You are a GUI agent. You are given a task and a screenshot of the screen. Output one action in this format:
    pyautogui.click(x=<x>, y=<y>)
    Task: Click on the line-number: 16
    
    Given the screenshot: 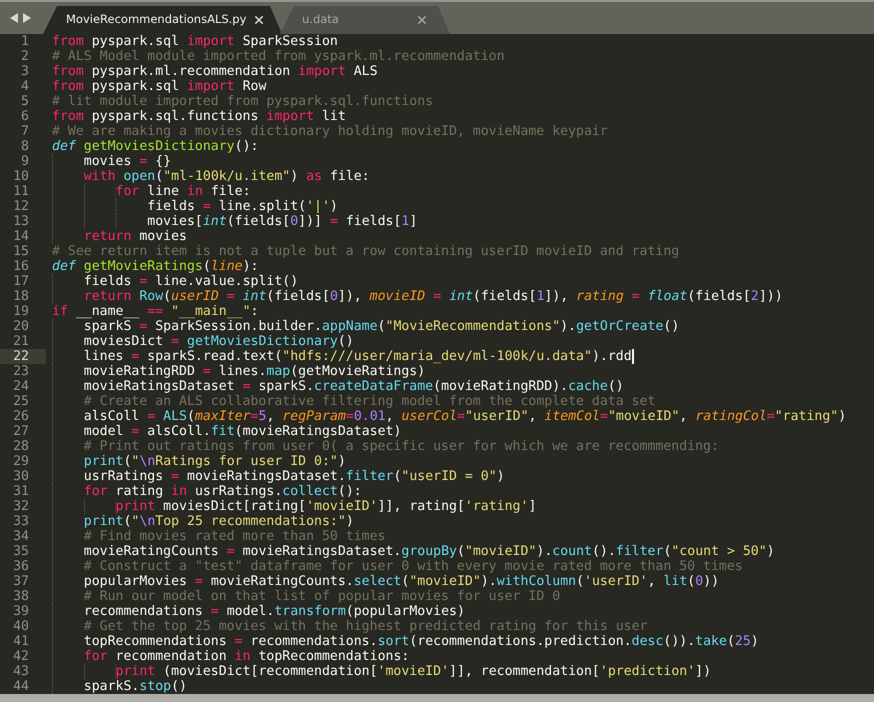 What is the action you would take?
    pyautogui.click(x=21, y=266)
    